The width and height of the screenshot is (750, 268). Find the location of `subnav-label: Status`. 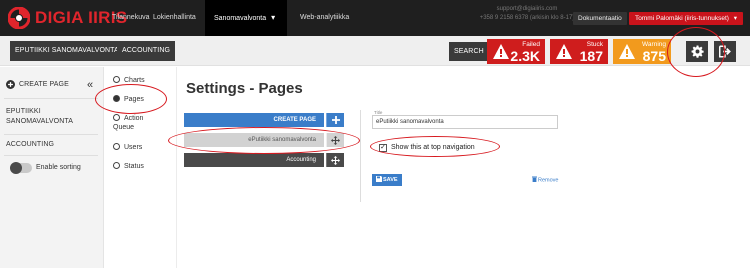

subnav-label: Status is located at coordinates (134, 166).